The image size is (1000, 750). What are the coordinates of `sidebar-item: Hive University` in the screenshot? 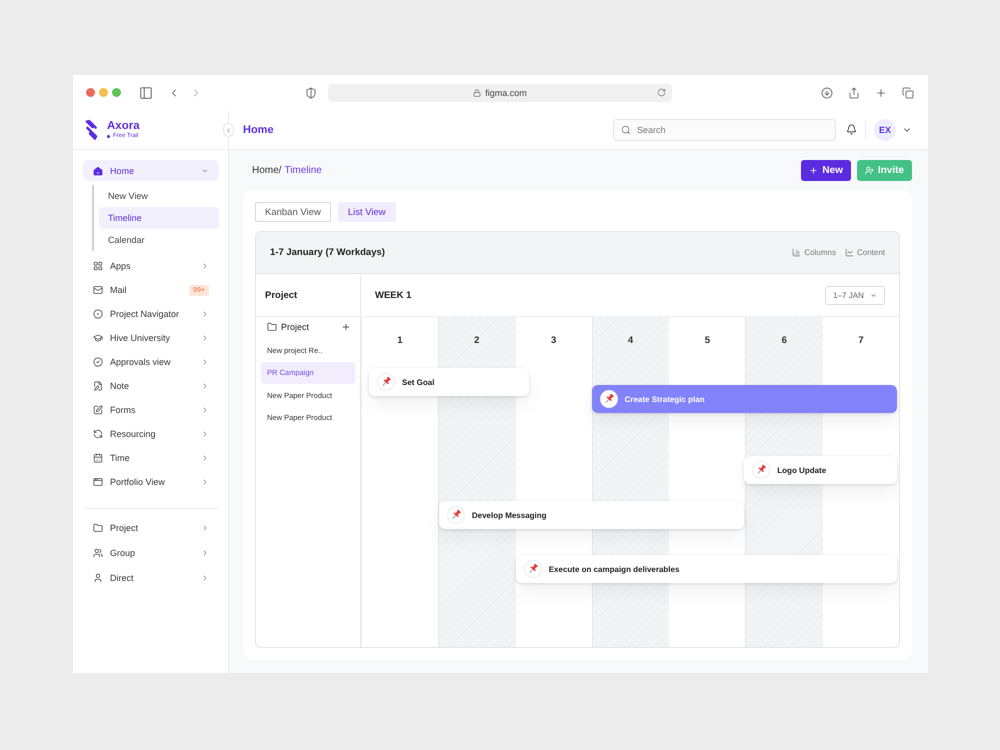 It's located at (151, 338).